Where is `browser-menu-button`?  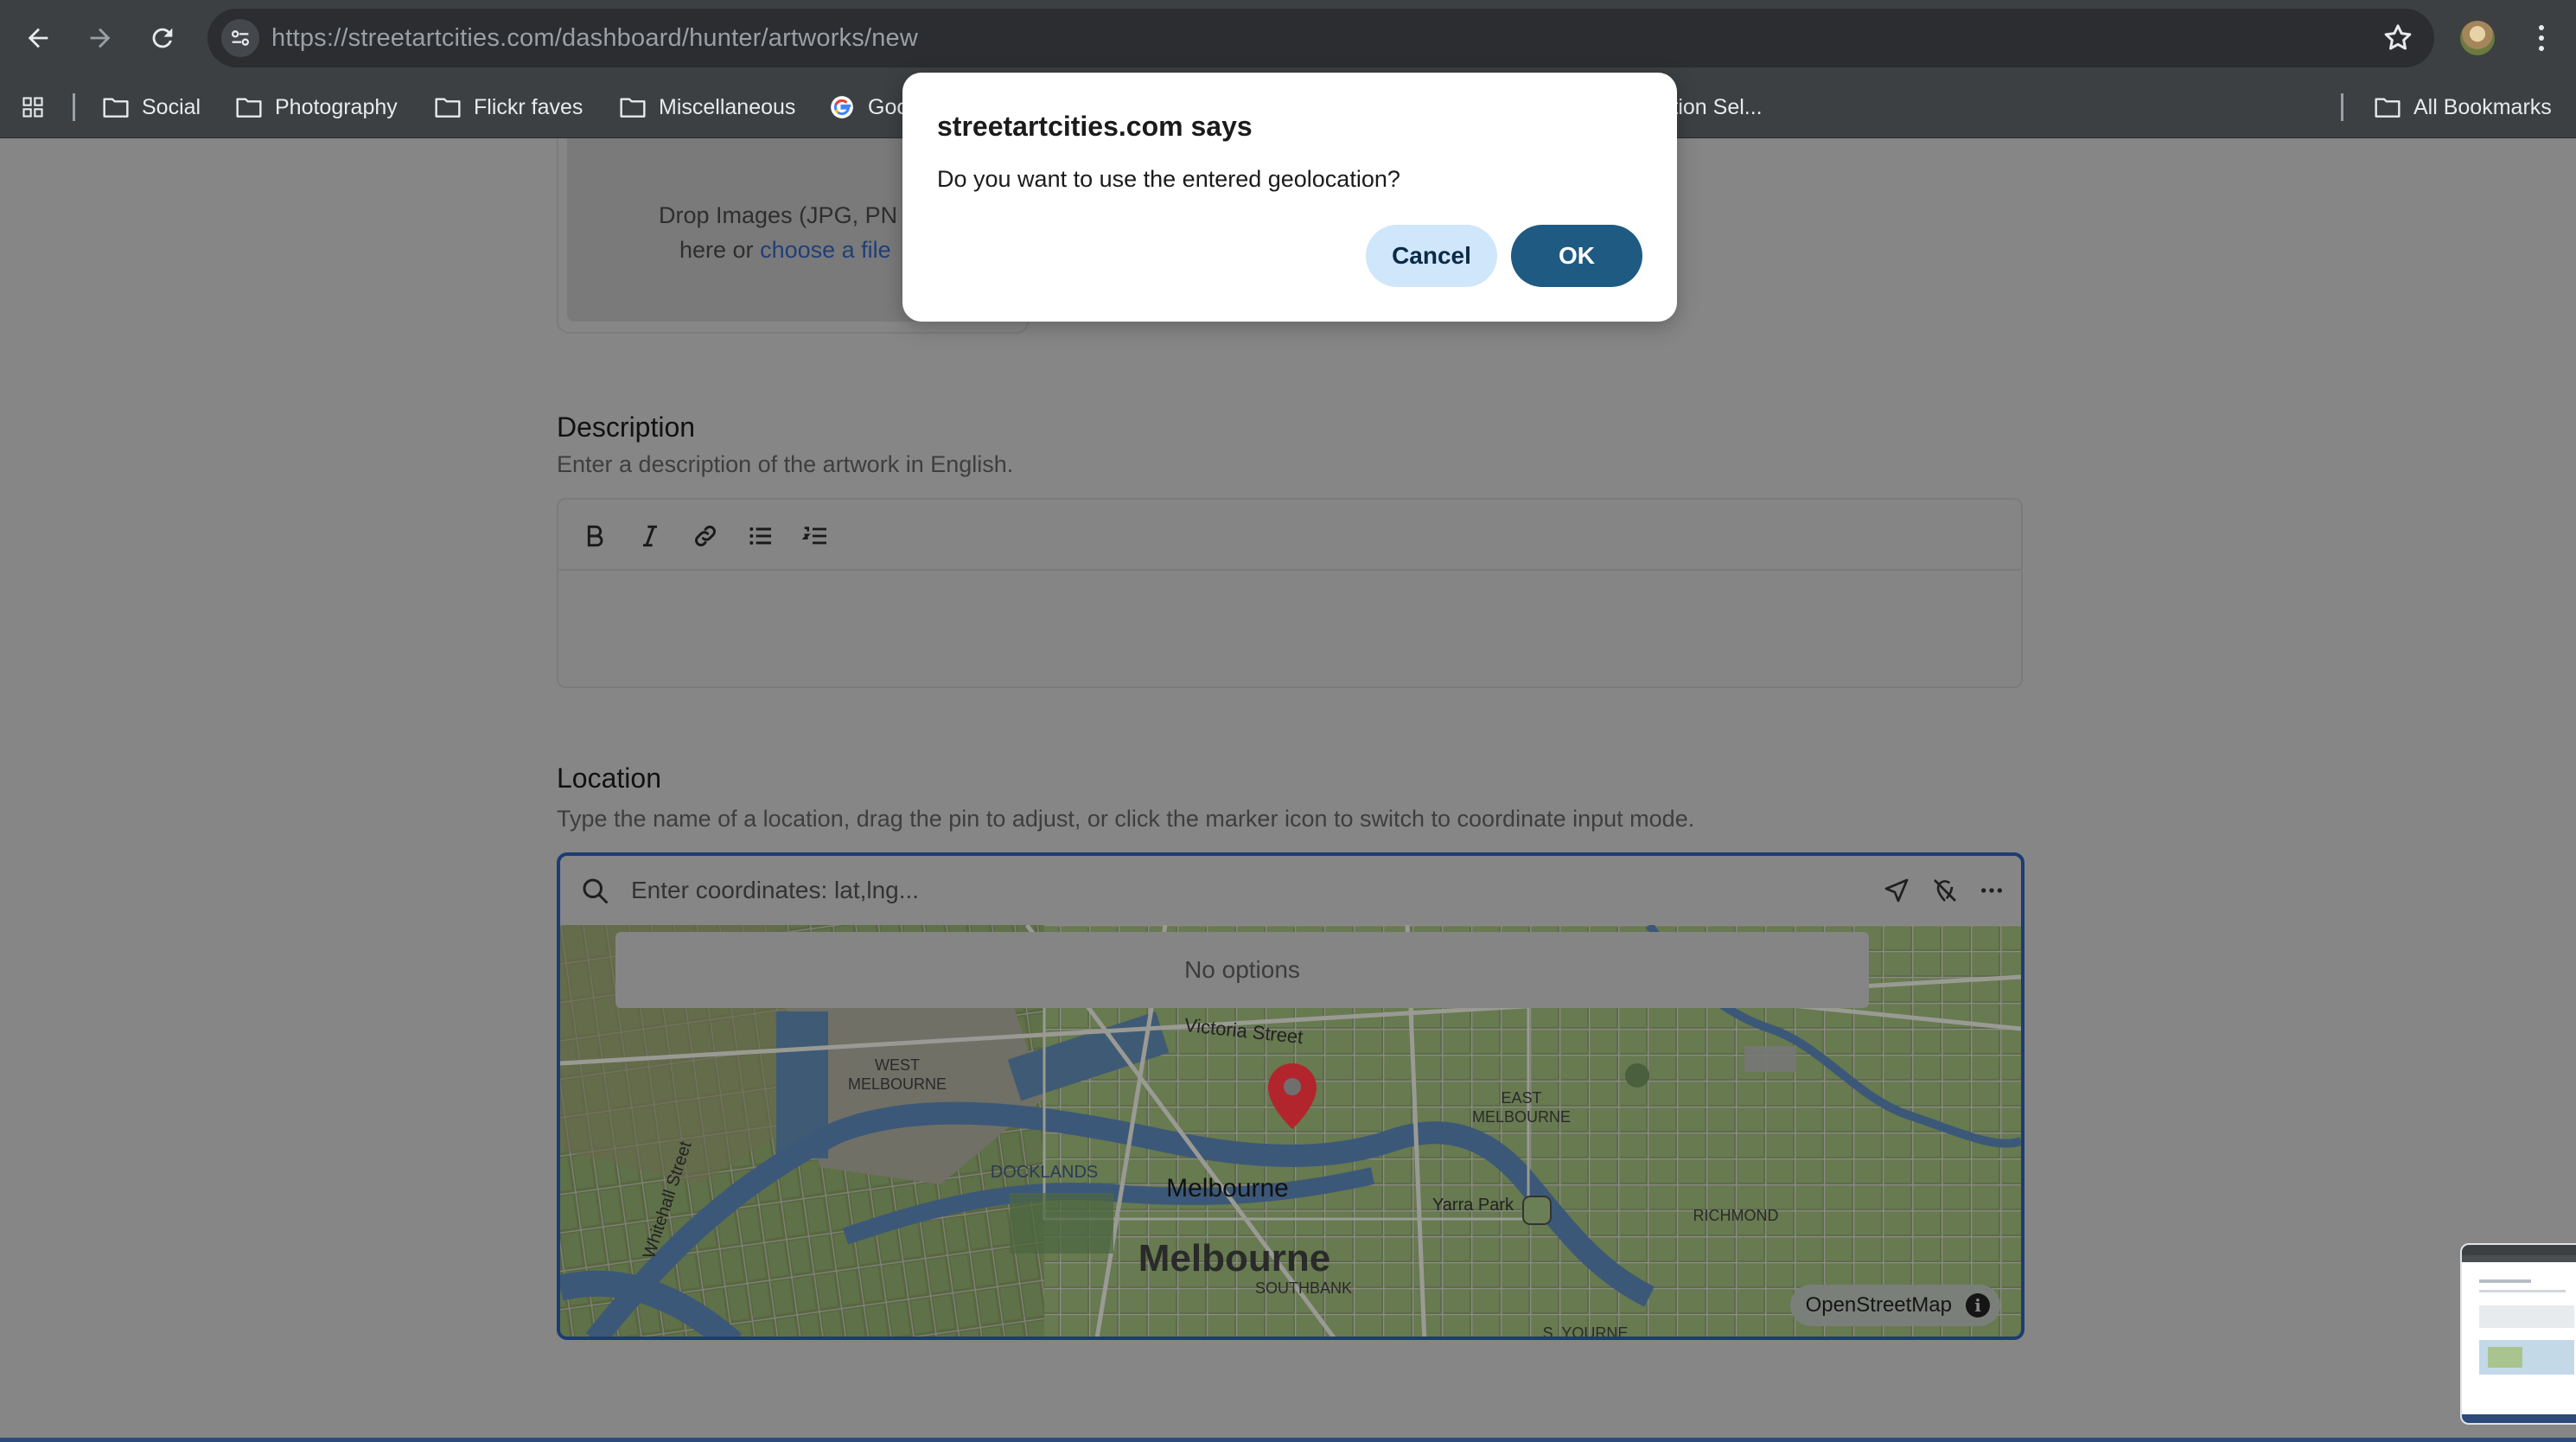 browser-menu-button is located at coordinates (2541, 38).